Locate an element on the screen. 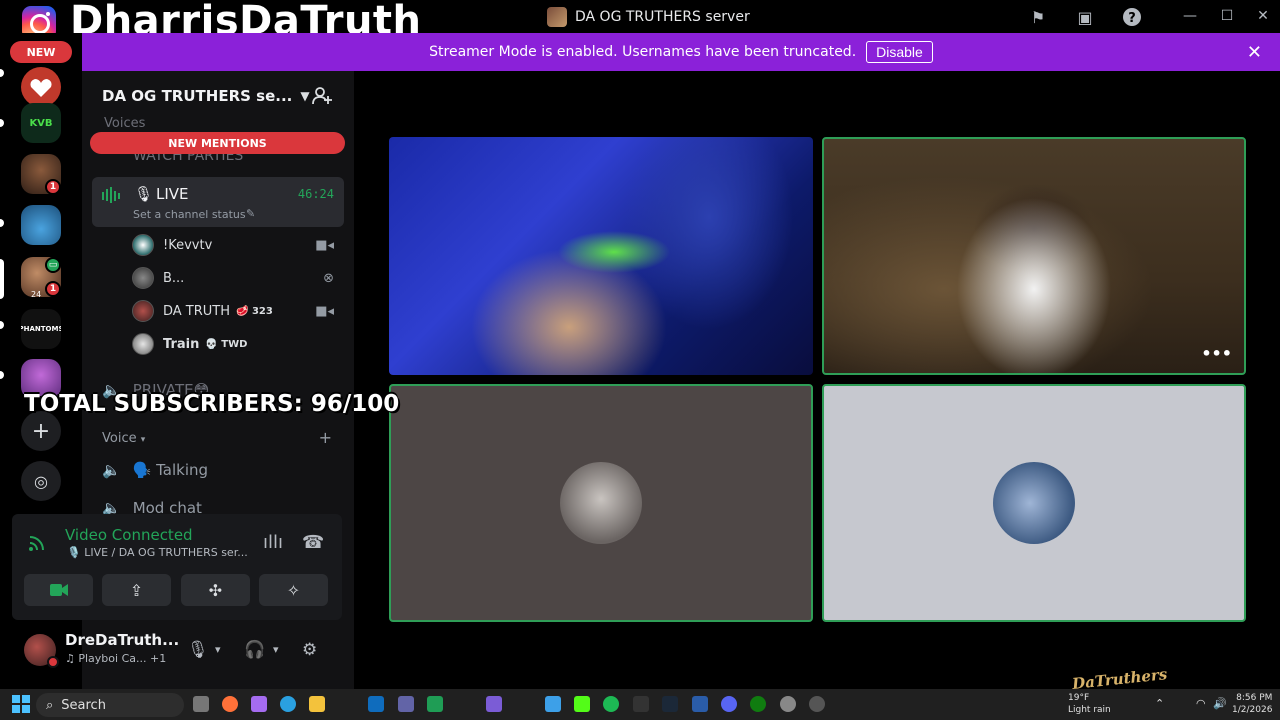 This screenshot has width=1280, height=720. firefox-icon is located at coordinates (230, 704).